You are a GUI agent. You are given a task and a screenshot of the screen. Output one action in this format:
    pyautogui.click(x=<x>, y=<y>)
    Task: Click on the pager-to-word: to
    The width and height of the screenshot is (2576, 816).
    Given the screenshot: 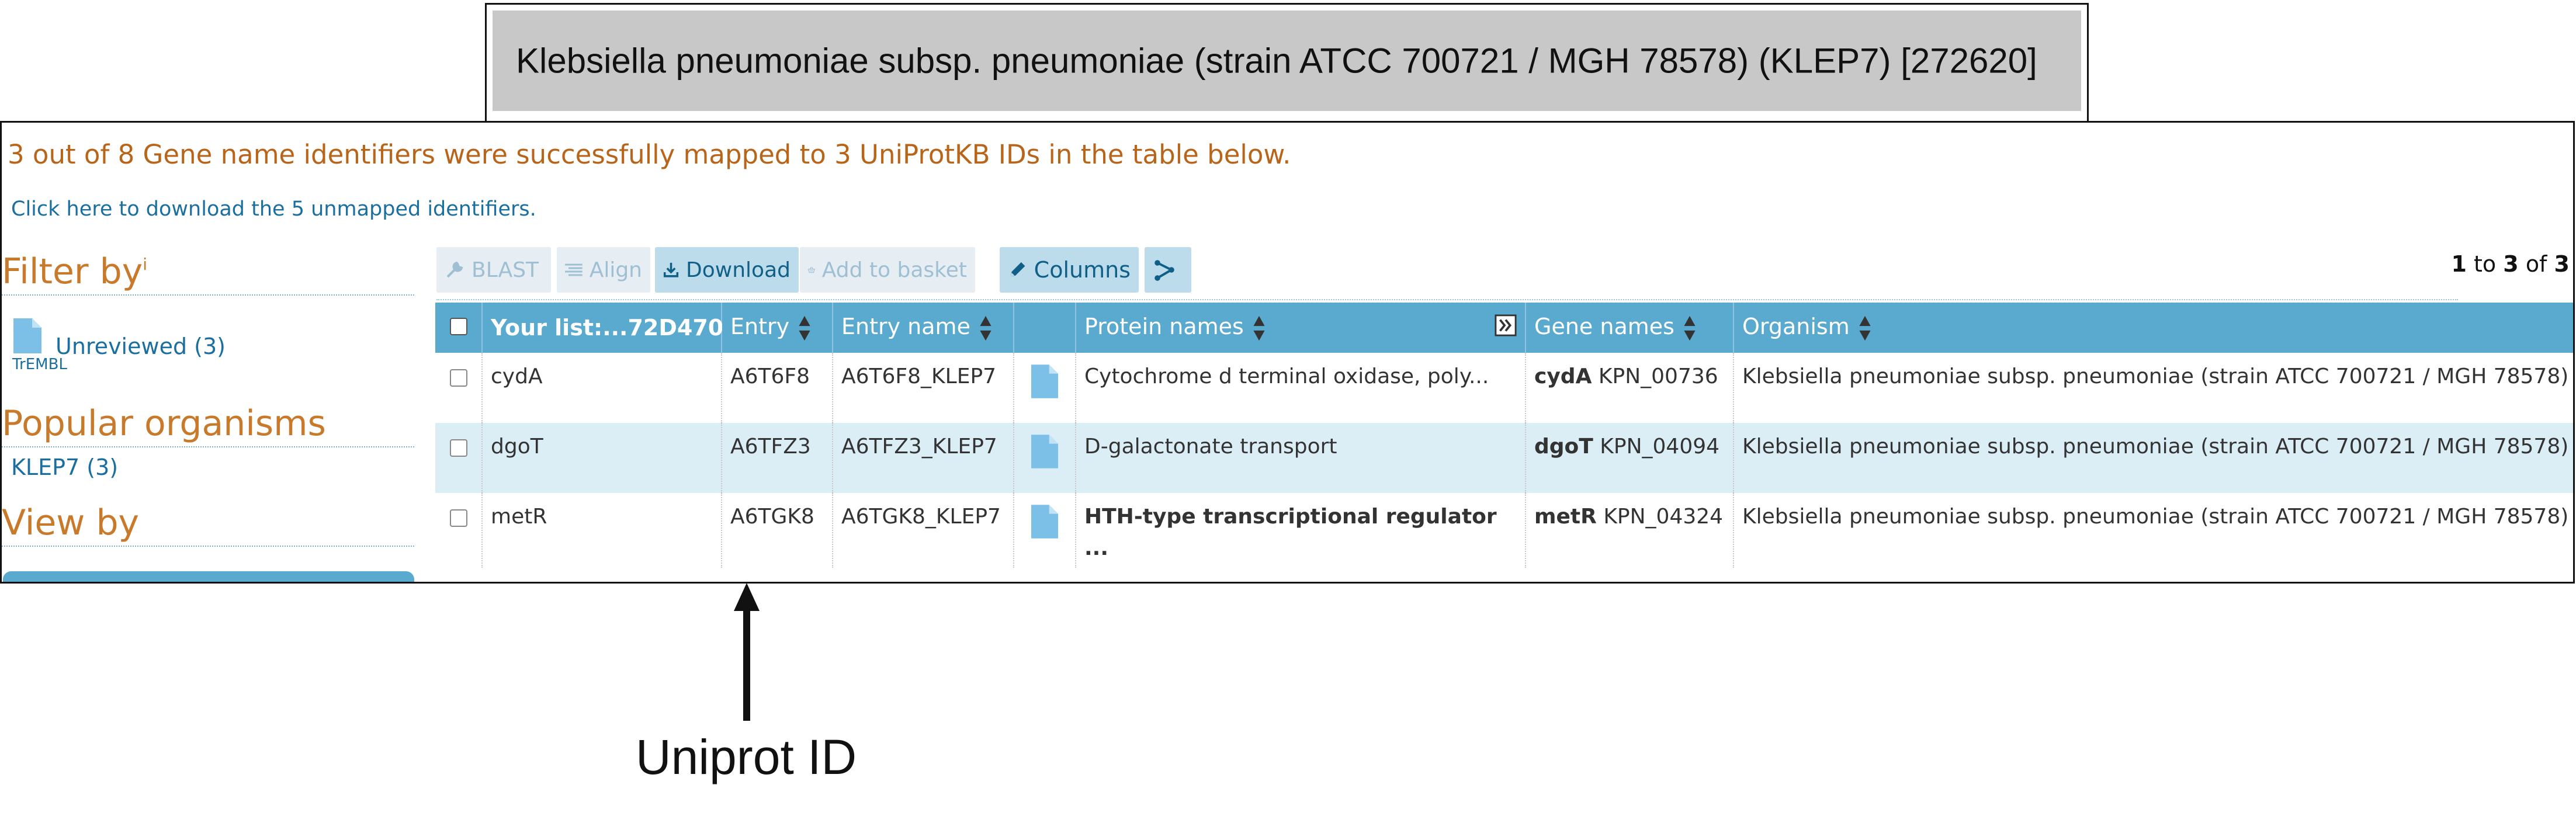 What is the action you would take?
    pyautogui.click(x=2485, y=264)
    